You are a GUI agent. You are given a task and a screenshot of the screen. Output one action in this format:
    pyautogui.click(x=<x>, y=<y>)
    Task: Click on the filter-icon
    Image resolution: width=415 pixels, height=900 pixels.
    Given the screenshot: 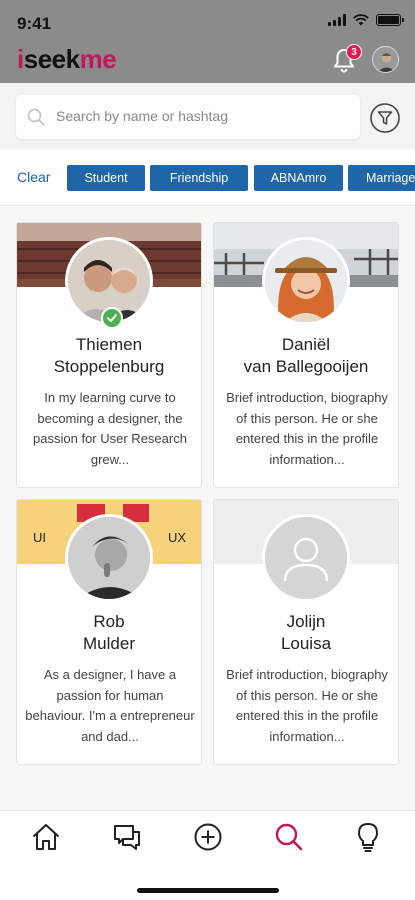 What is the action you would take?
    pyautogui.click(x=385, y=118)
    